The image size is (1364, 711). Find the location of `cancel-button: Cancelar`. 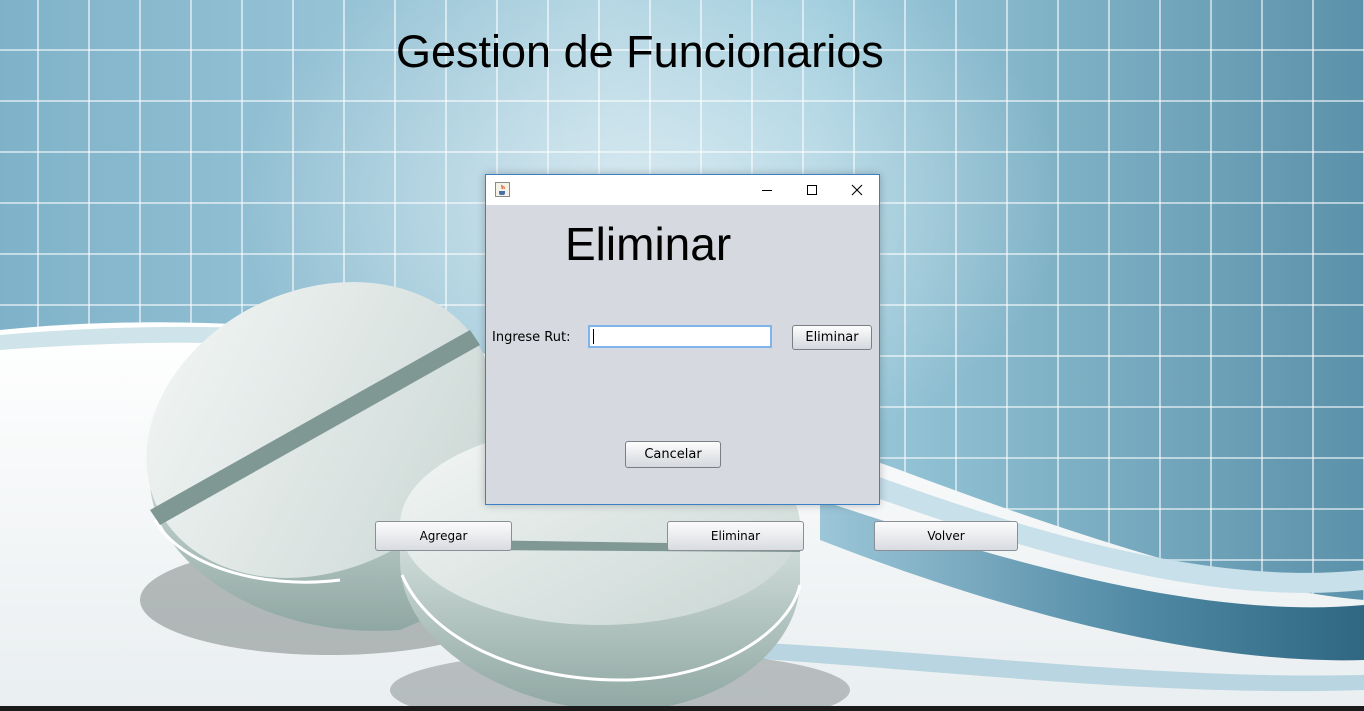

cancel-button: Cancelar is located at coordinates (673, 454).